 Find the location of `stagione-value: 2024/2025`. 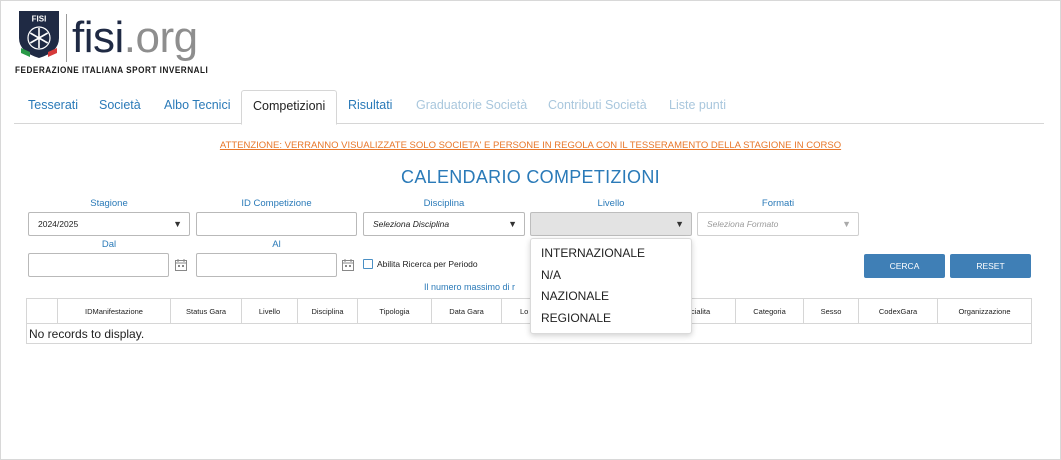

stagione-value: 2024/2025 is located at coordinates (58, 224).